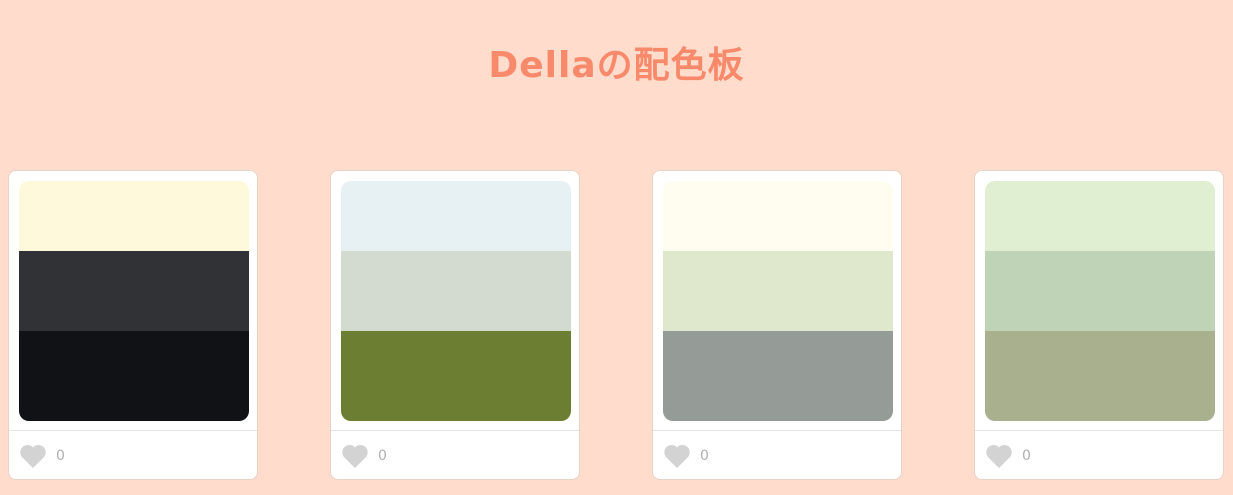  Describe the element at coordinates (616, 65) in the screenshot. I see `page-title: Dellaの配色板` at that location.